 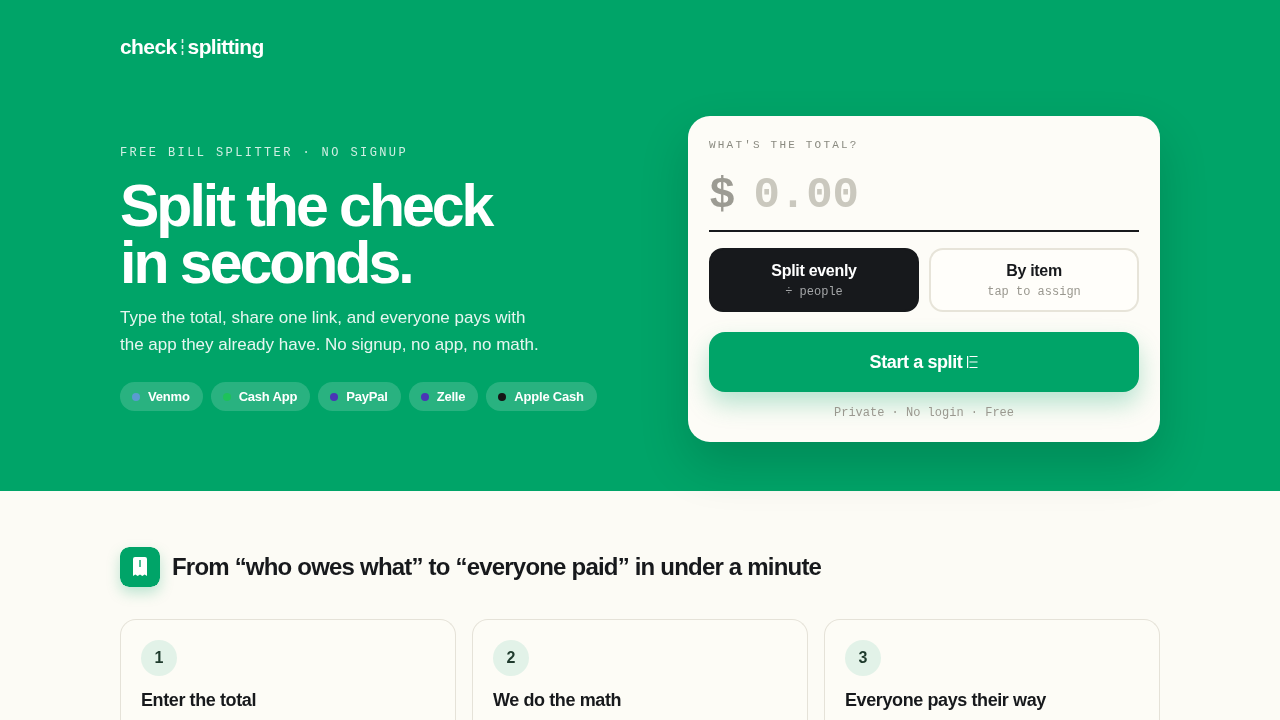 I want to click on privacy-note: Private · No login · Free, so click(x=924, y=413).